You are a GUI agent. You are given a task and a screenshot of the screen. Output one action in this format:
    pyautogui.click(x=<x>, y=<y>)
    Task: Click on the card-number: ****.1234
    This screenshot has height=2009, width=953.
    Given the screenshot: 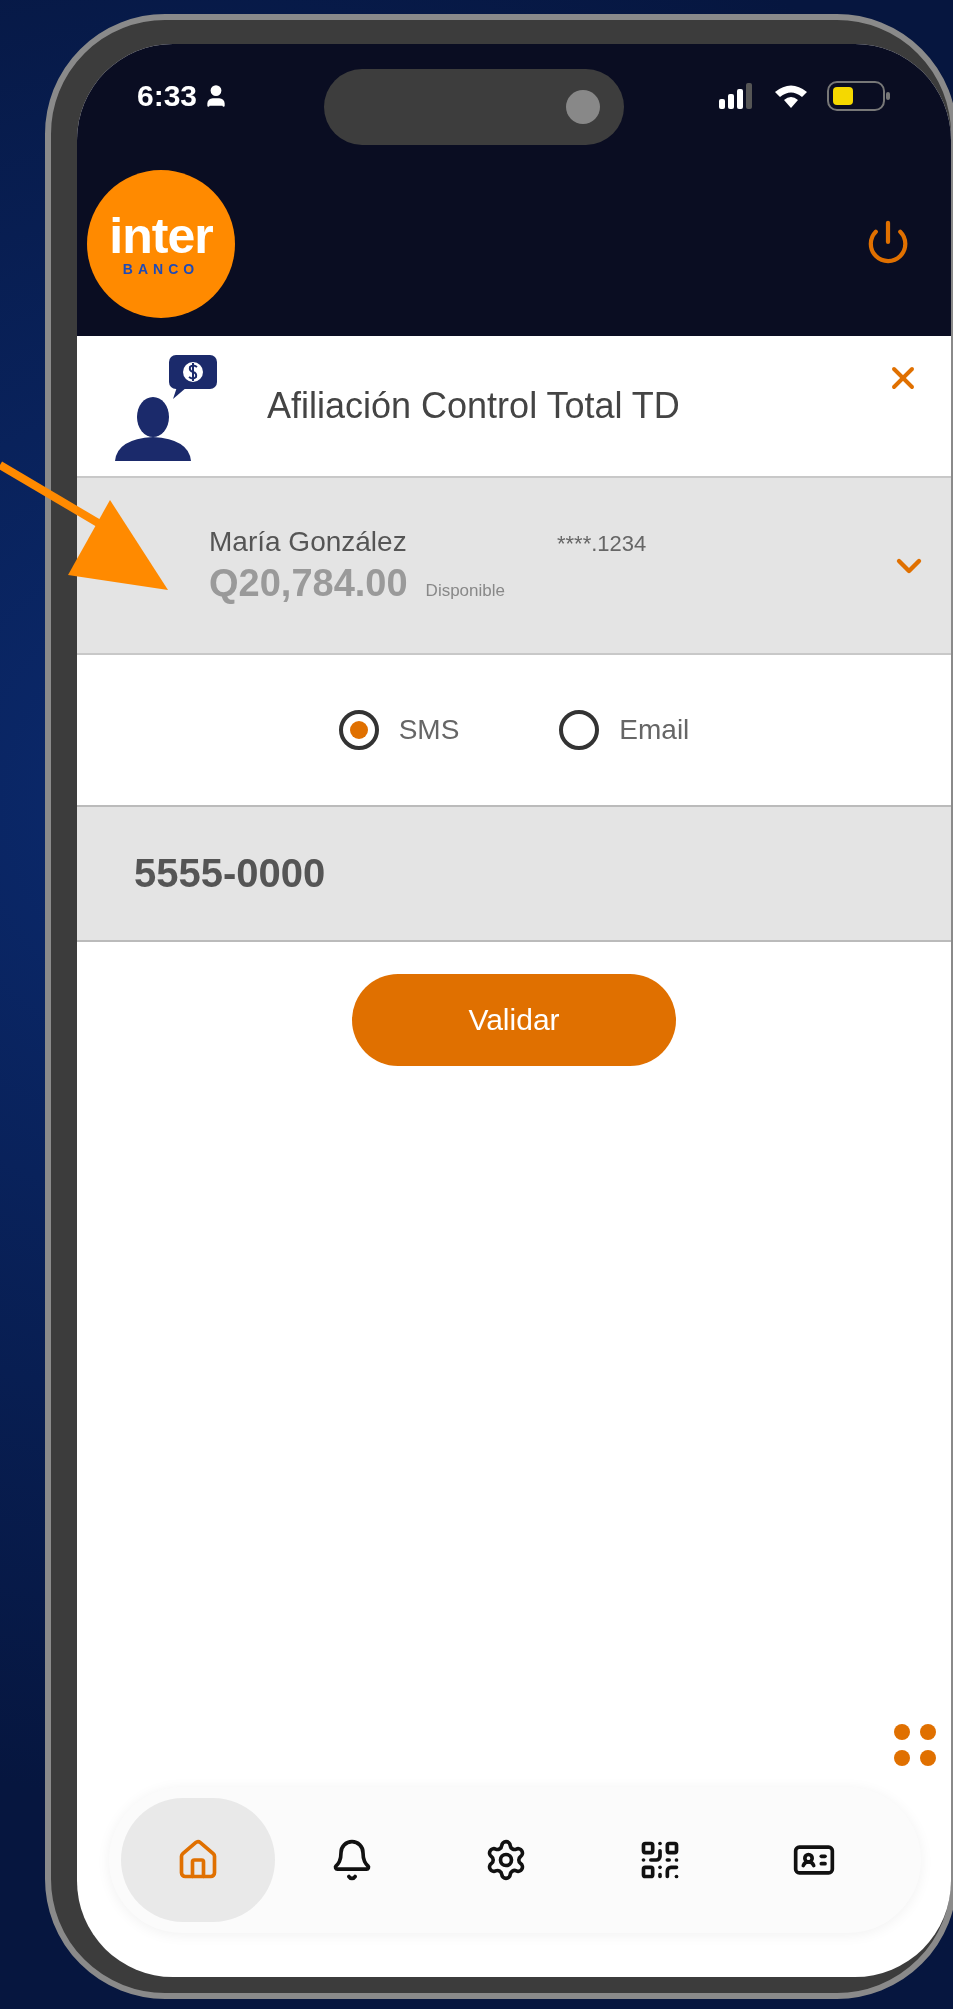 What is the action you would take?
    pyautogui.click(x=602, y=544)
    